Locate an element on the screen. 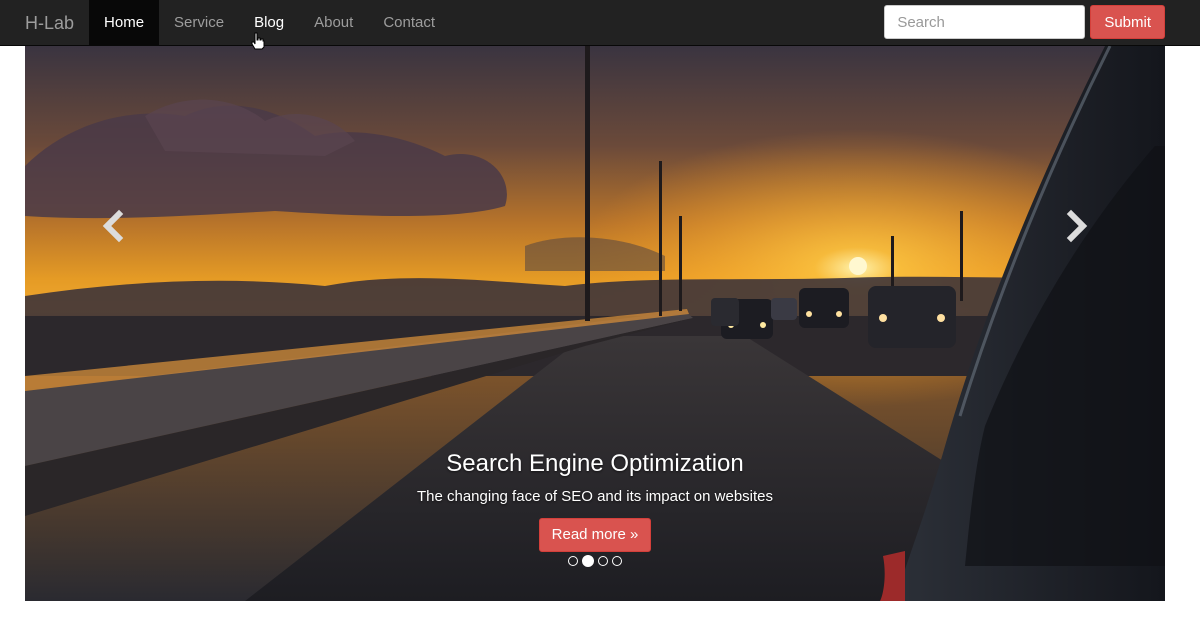 The height and width of the screenshot is (627, 1200). main-nav: Home Service Blog About Contact is located at coordinates (269, 23).